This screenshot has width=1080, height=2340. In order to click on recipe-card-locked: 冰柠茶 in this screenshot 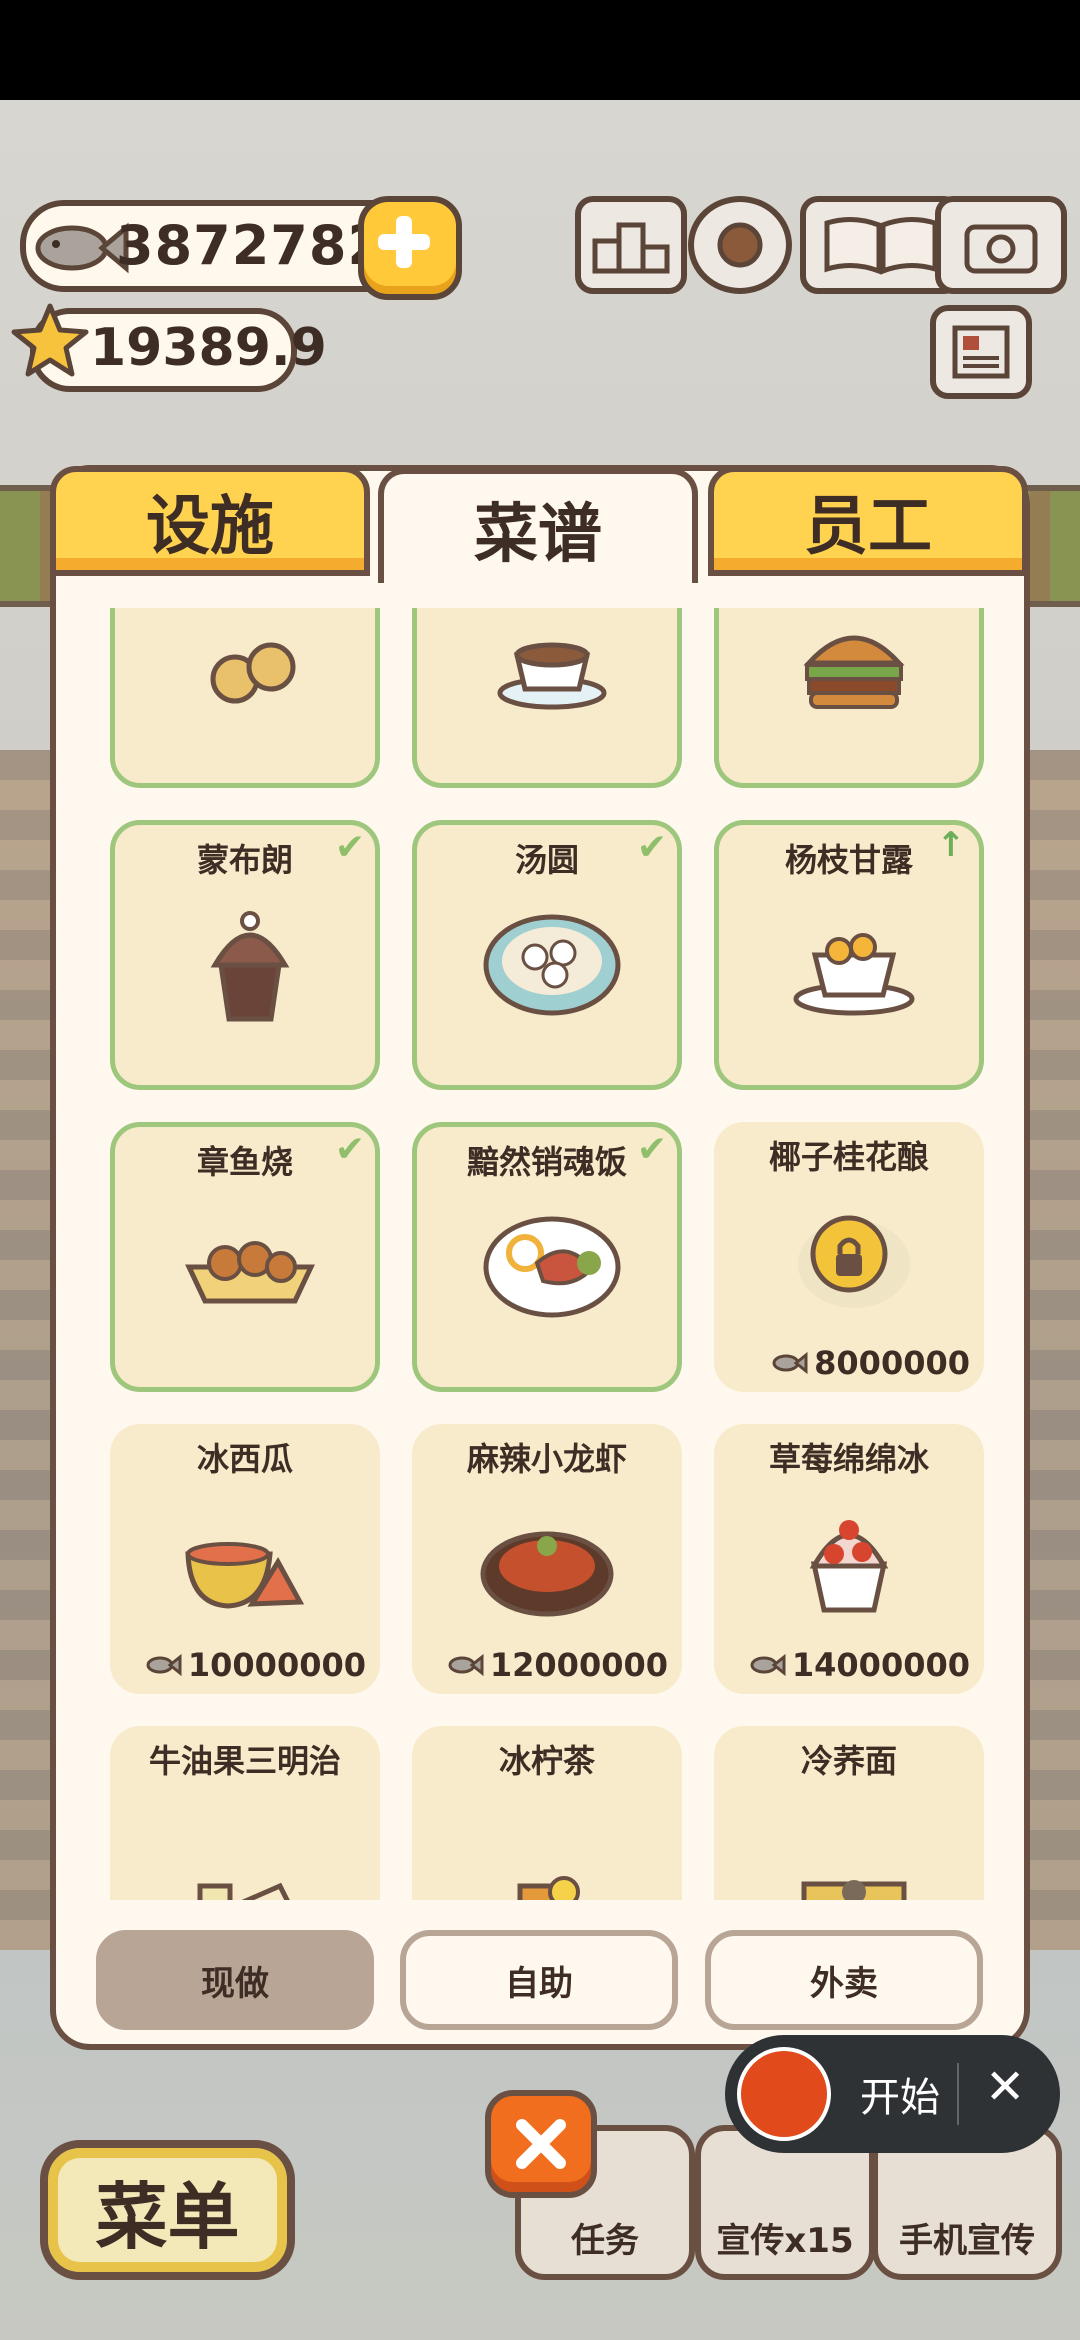, I will do `click(547, 1813)`.